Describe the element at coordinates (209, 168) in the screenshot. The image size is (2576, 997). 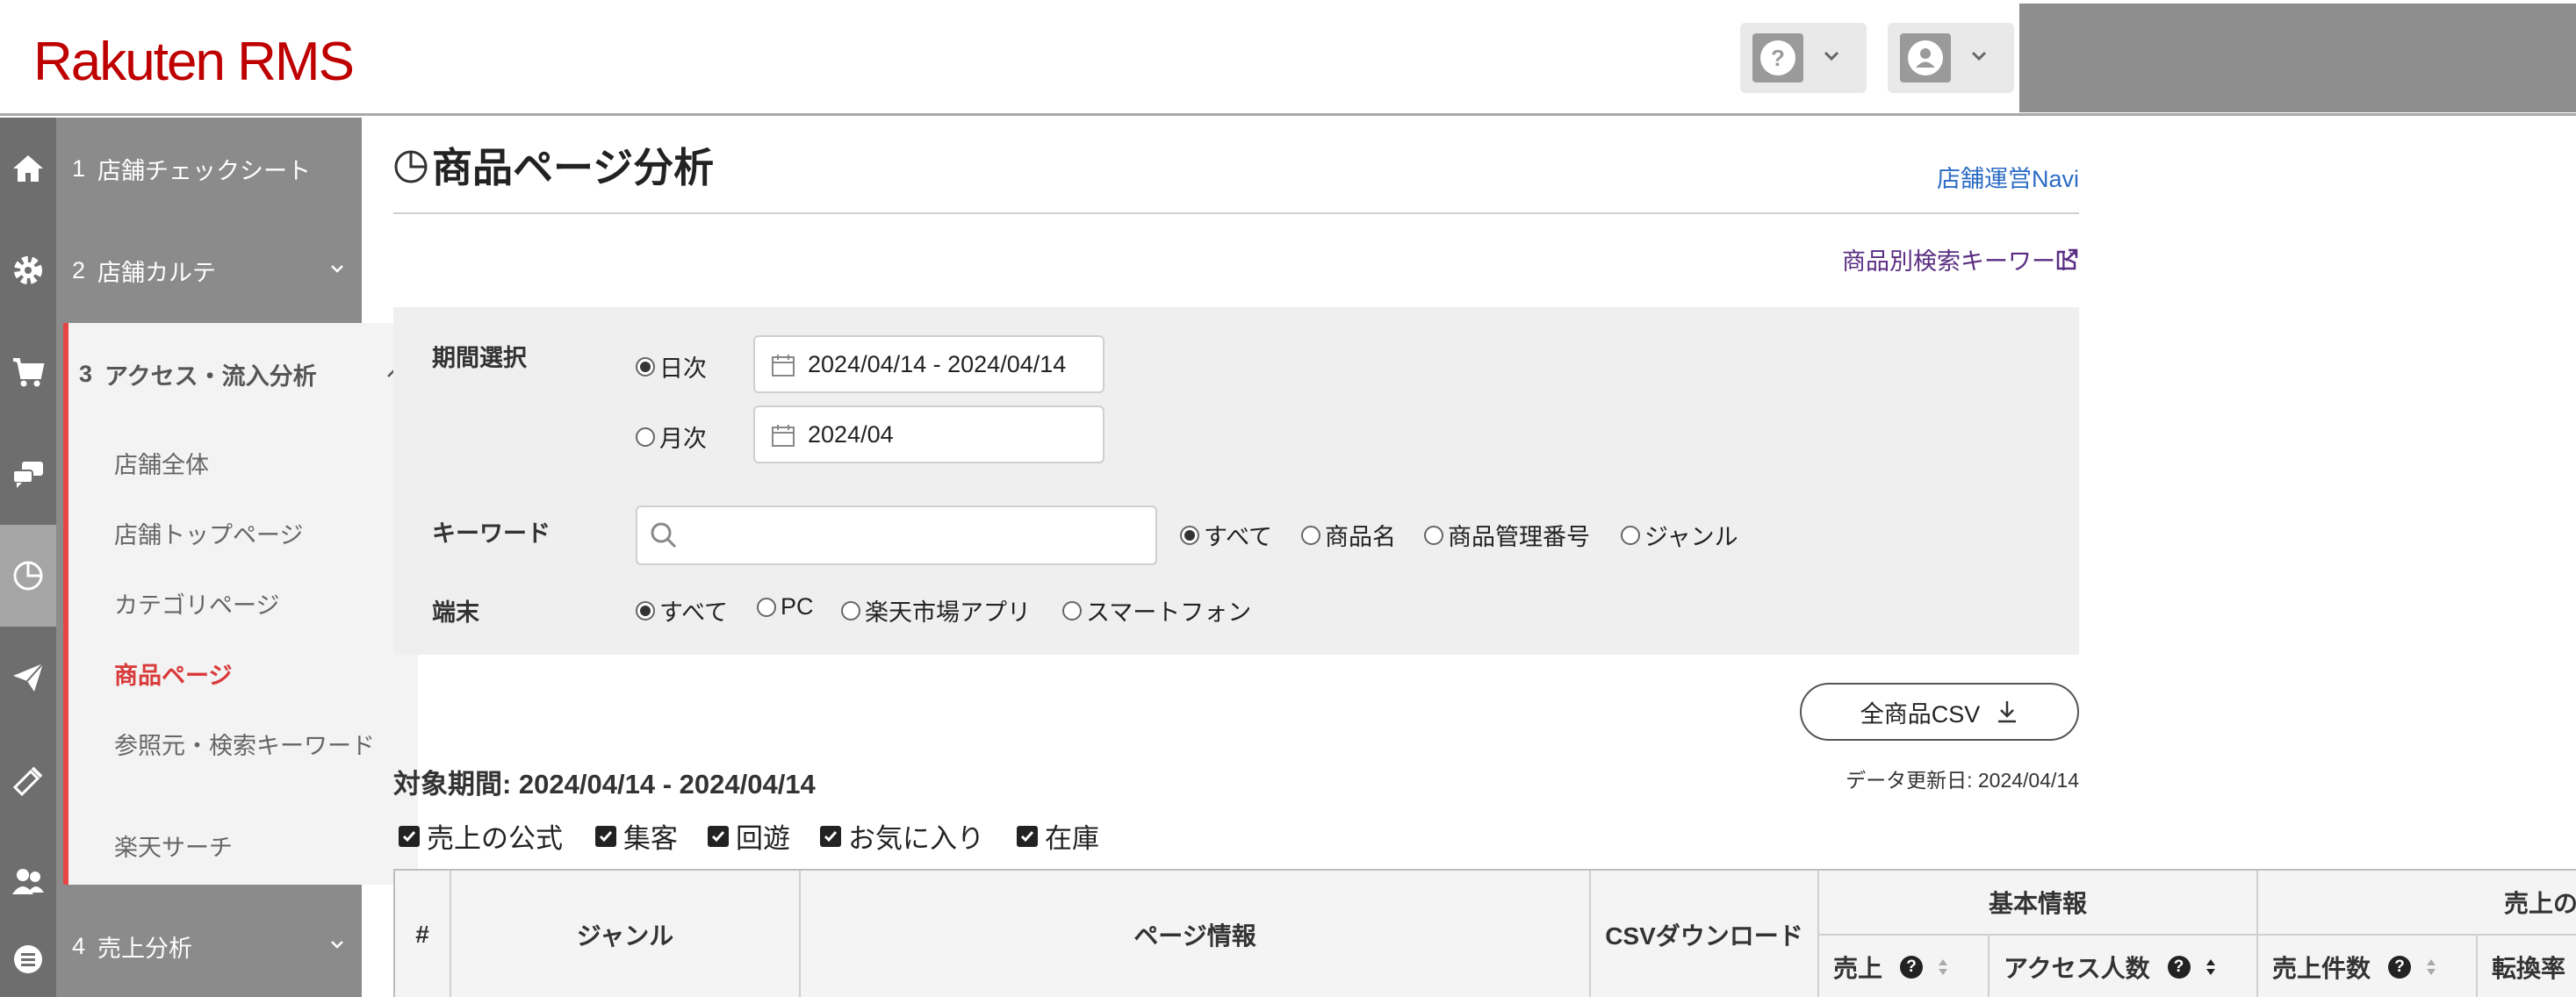
I see `sidebar-item-check-sheet: 1 店舗チェックシート` at that location.